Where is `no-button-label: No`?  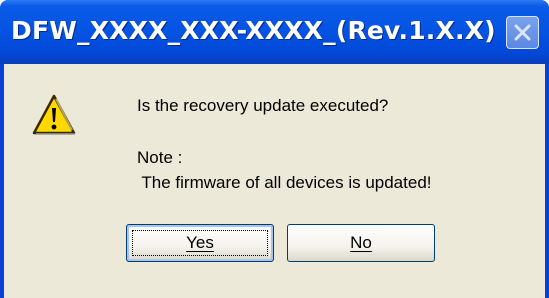
no-button-label: No is located at coordinates (361, 242).